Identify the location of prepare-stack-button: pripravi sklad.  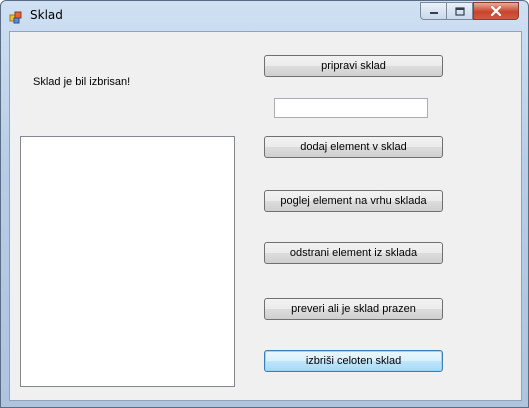
(353, 66).